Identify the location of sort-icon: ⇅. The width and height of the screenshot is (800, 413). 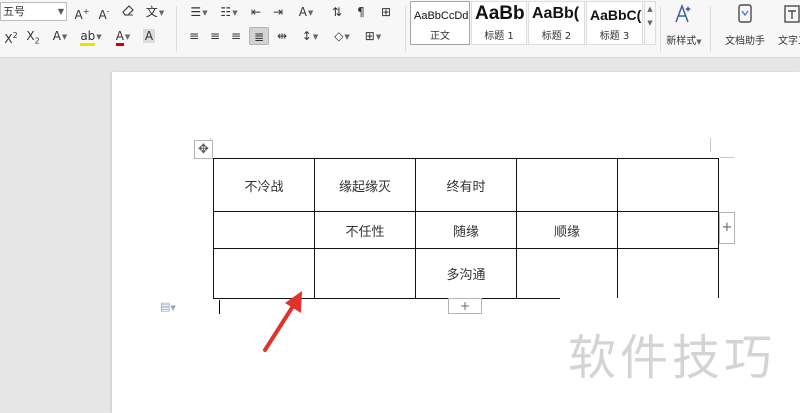
(337, 12).